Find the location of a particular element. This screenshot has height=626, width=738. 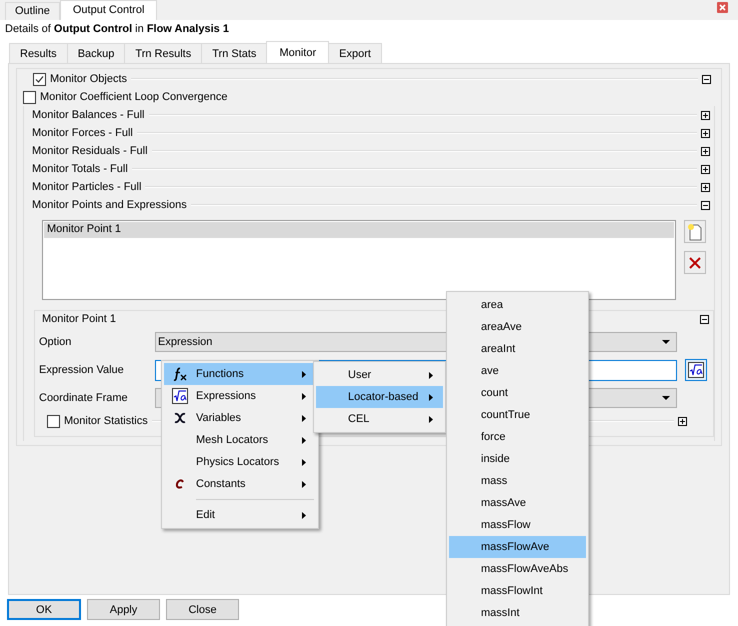

delete-icon is located at coordinates (695, 263).